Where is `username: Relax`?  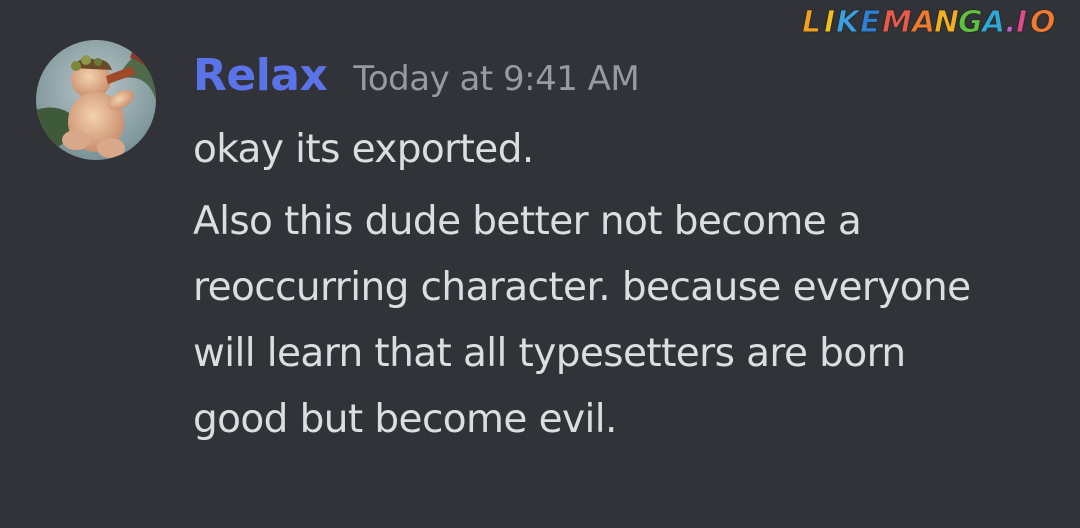
username: Relax is located at coordinates (260, 75).